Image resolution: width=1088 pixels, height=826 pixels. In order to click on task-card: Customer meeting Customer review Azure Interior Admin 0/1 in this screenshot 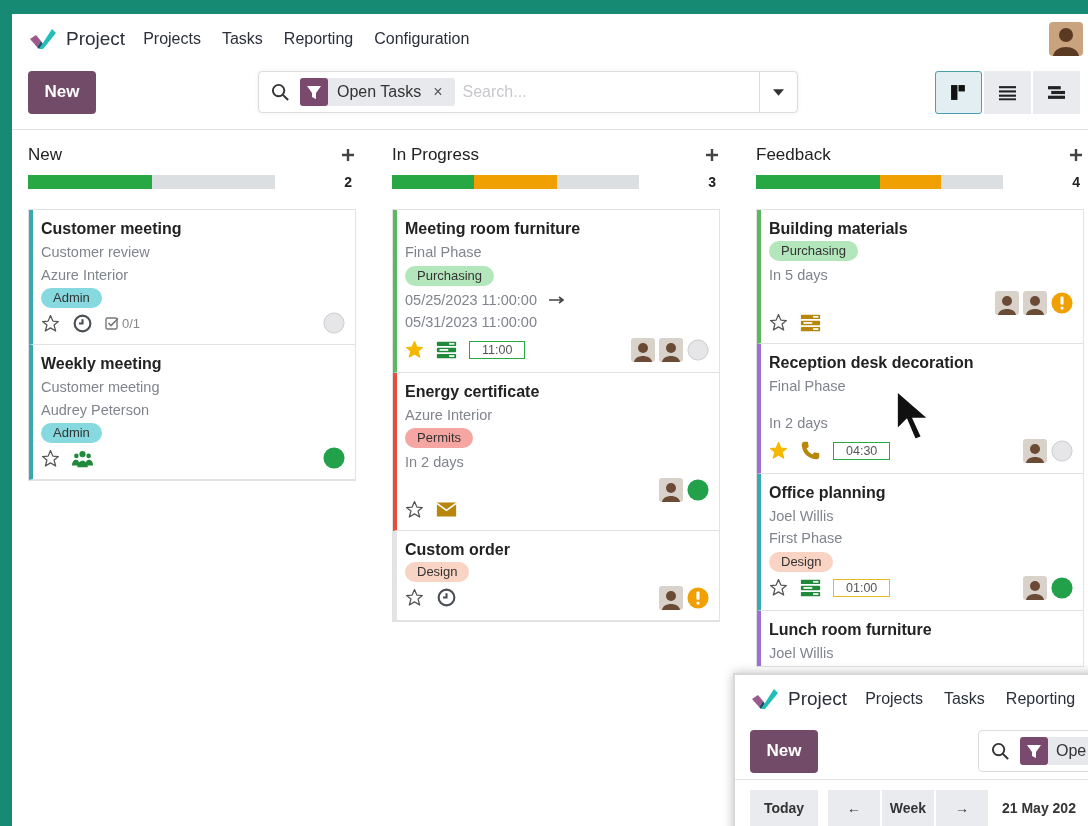, I will do `click(192, 277)`.